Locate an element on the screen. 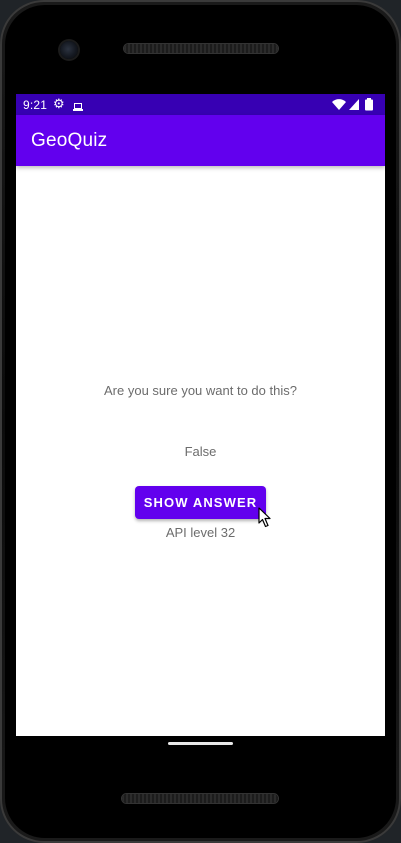  device-icon is located at coordinates (78, 107).